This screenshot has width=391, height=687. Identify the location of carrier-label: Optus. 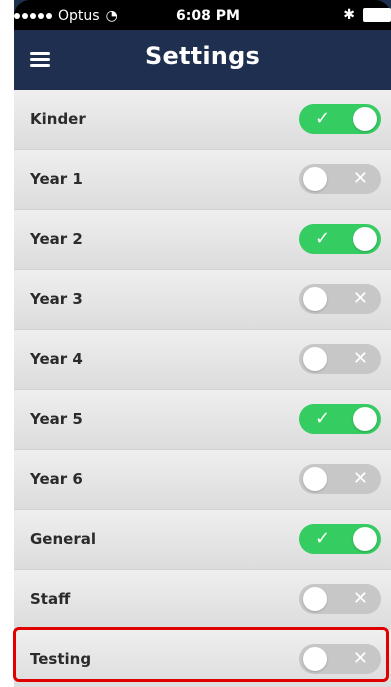
(79, 16).